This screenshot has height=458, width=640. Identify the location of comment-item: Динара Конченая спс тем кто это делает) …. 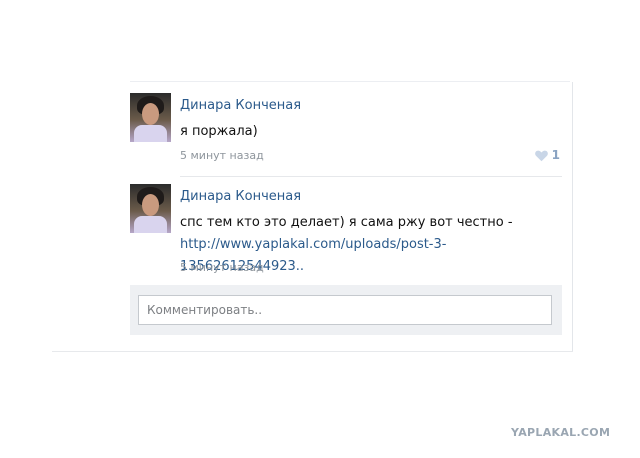
(345, 232).